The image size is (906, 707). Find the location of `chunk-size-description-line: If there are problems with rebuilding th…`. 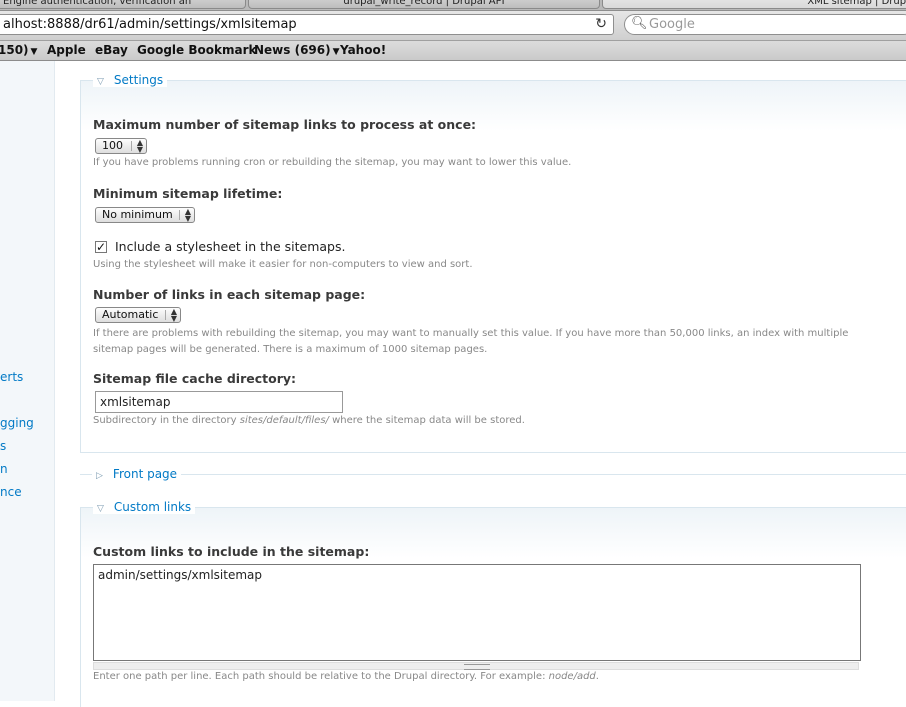

chunk-size-description-line: If there are problems with rebuilding th… is located at coordinates (471, 333).